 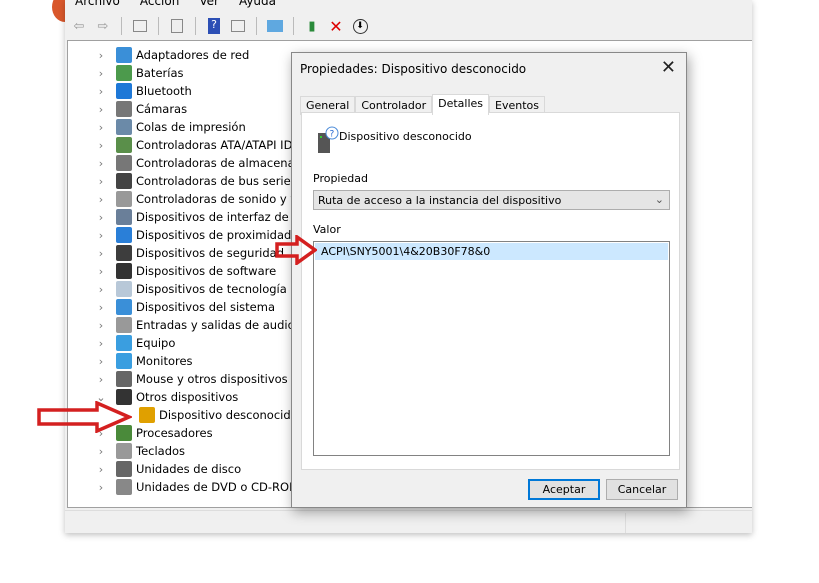 What do you see at coordinates (168, 469) in the screenshot?
I see `tree-item: › Unidades de disco` at bounding box center [168, 469].